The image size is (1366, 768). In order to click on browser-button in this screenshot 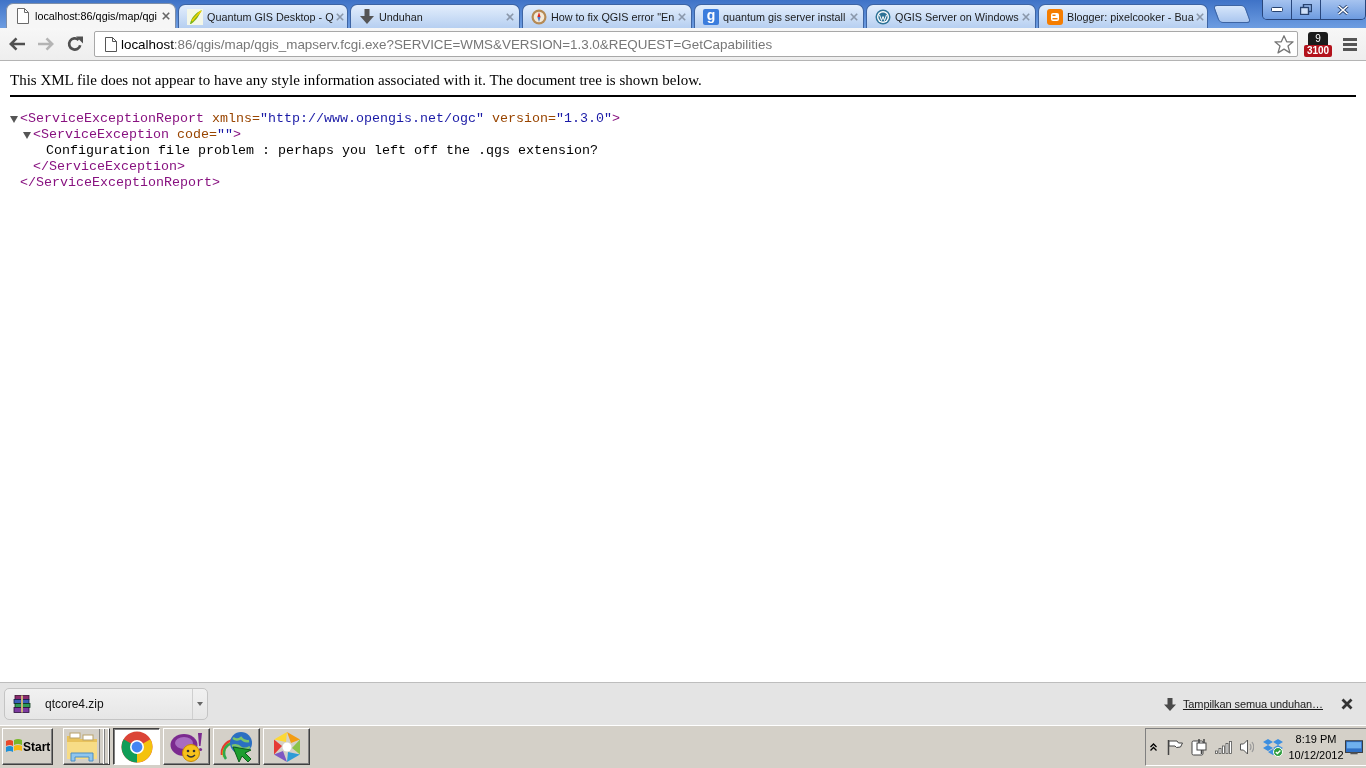, I will do `click(136, 746)`.